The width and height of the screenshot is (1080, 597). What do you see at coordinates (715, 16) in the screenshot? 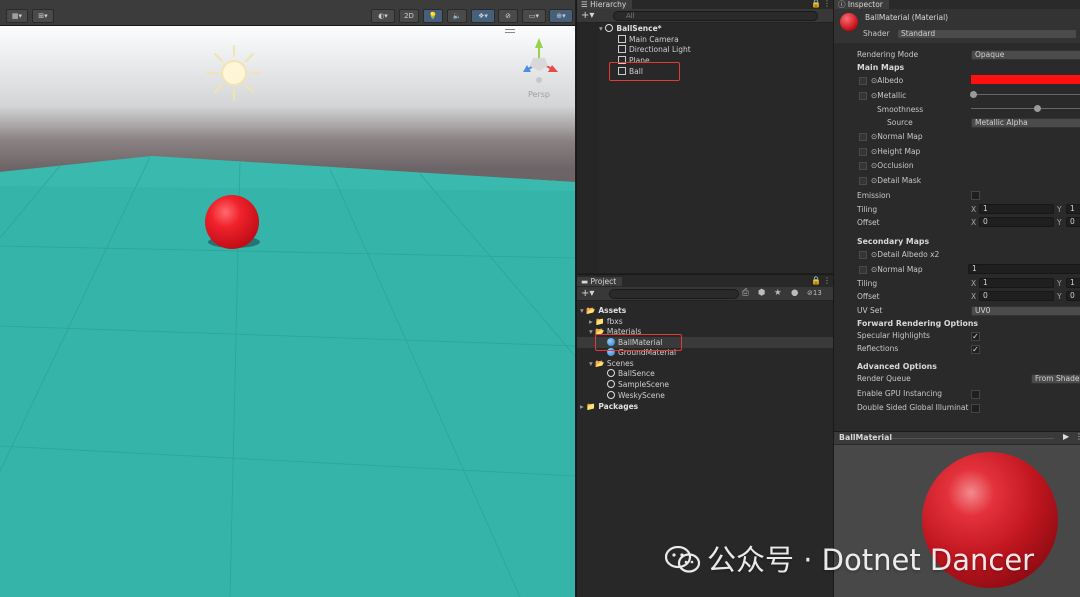
I see `hierarchy-search-input: All` at bounding box center [715, 16].